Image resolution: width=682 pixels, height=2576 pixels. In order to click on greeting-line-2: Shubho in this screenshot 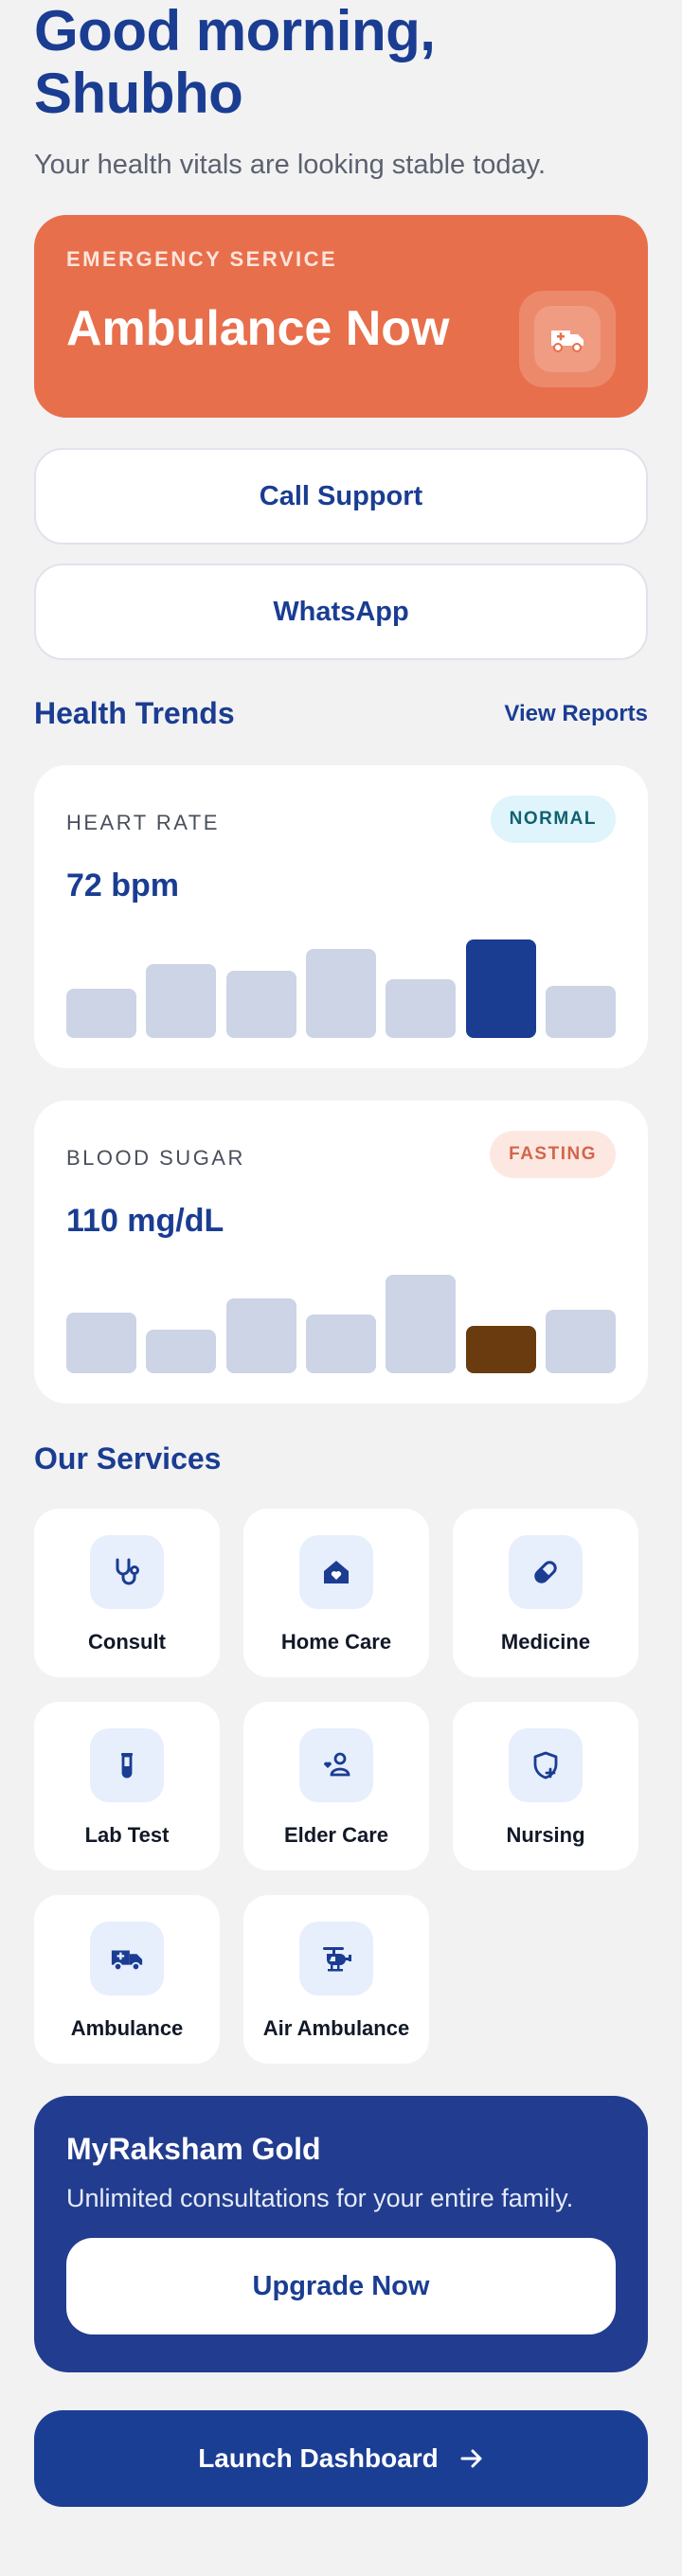, I will do `click(138, 93)`.